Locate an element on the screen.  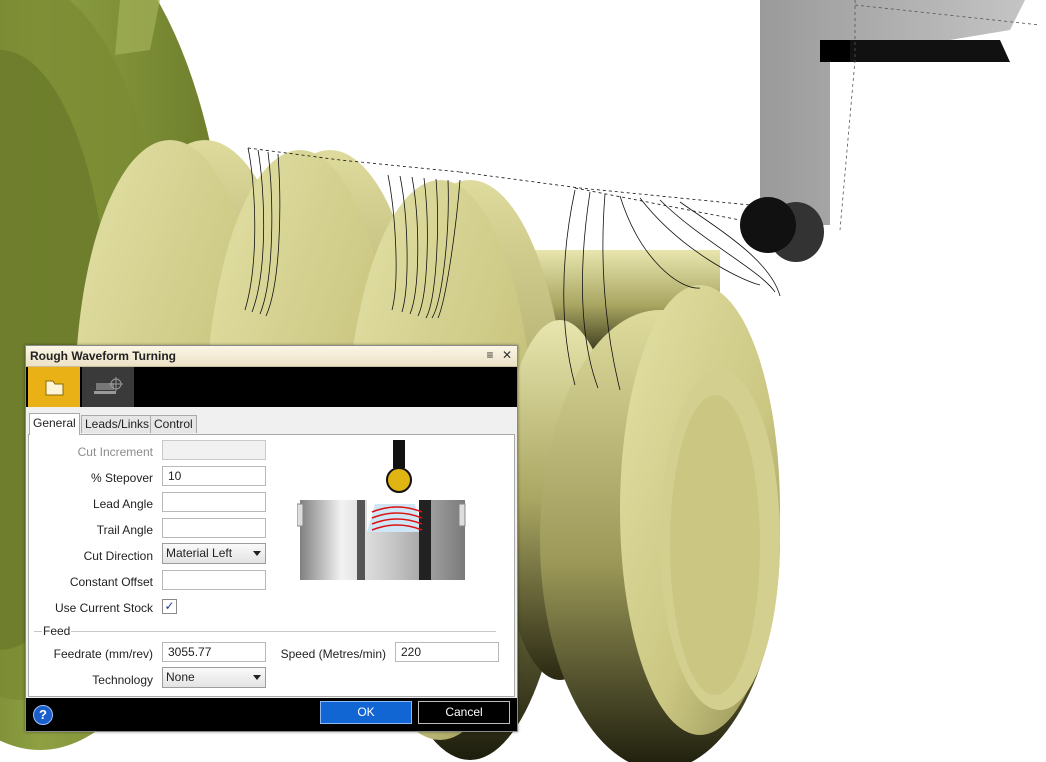
menu-icon: ≡ is located at coordinates (490, 355).